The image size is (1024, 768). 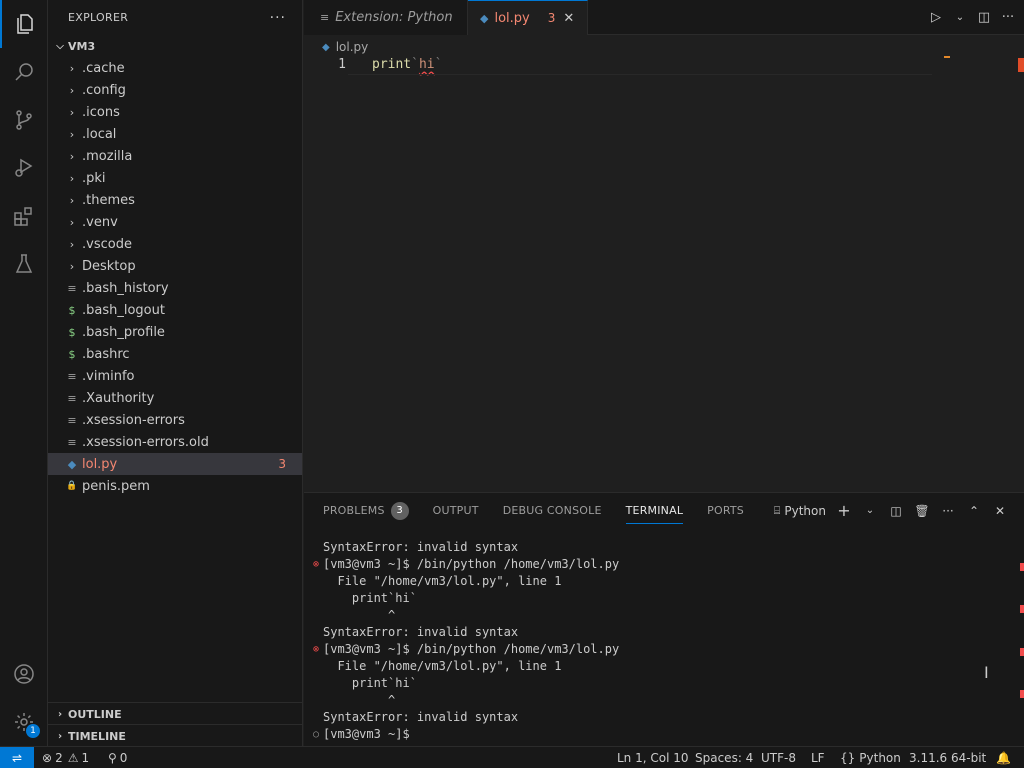 I want to click on ports-status: ⚲ 0, so click(x=117, y=757).